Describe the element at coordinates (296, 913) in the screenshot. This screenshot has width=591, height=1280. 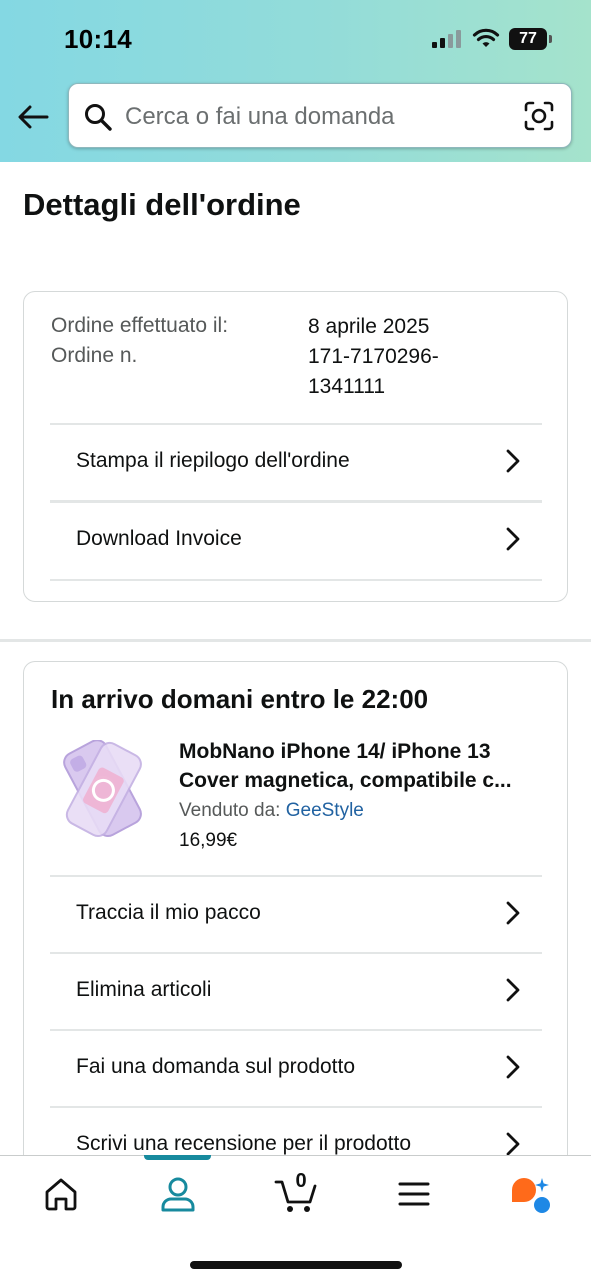
I see `track-package-row: Traccia il mio pacco` at that location.